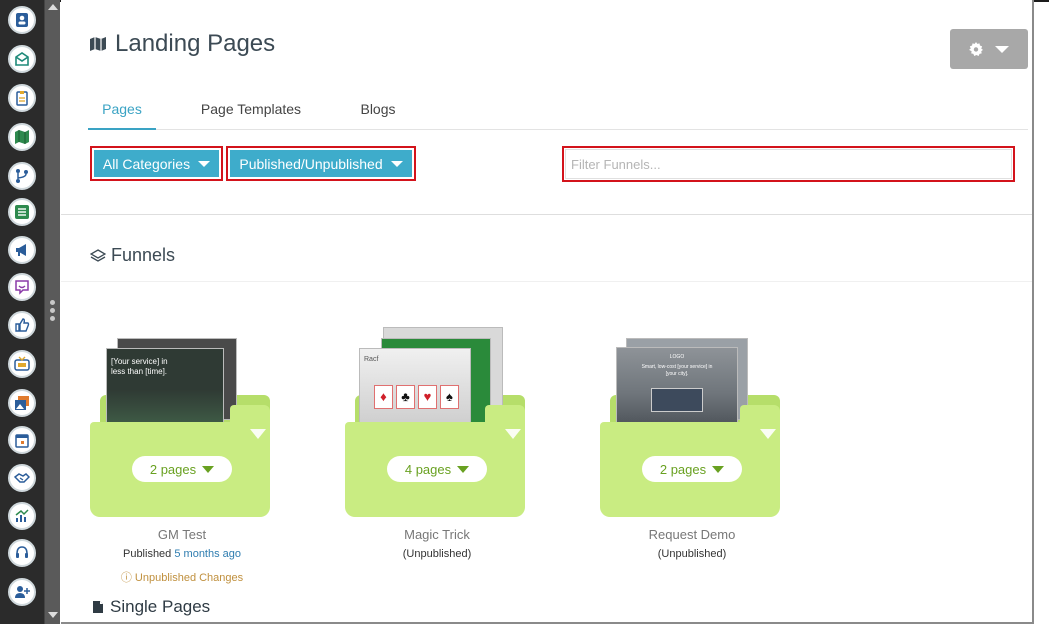  I want to click on analytics-icon, so click(22, 516).